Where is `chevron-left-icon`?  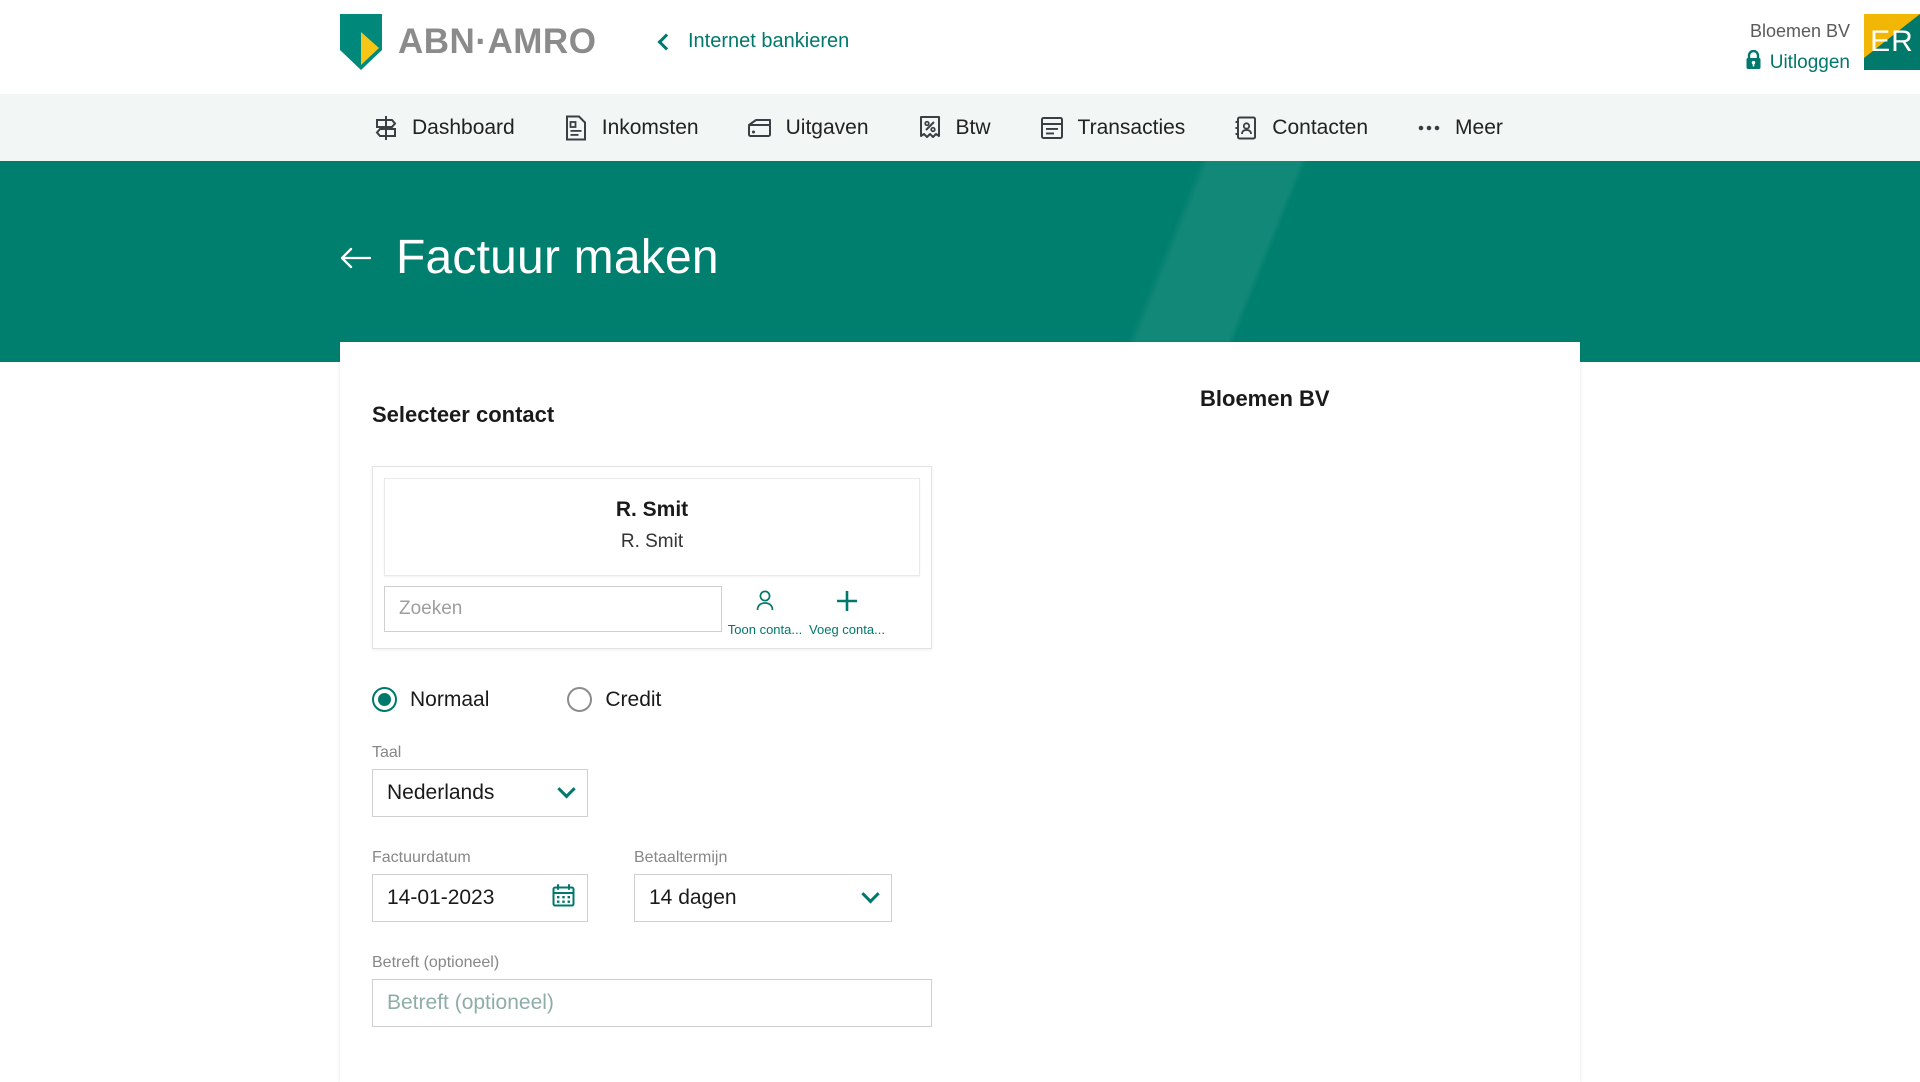
chevron-left-icon is located at coordinates (666, 41).